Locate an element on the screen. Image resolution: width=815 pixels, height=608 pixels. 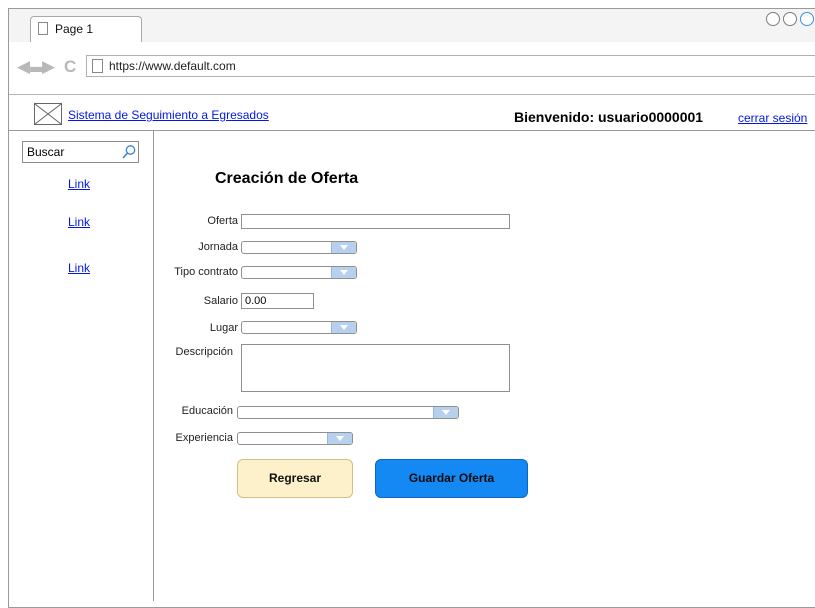
lugar-select is located at coordinates (299, 327).